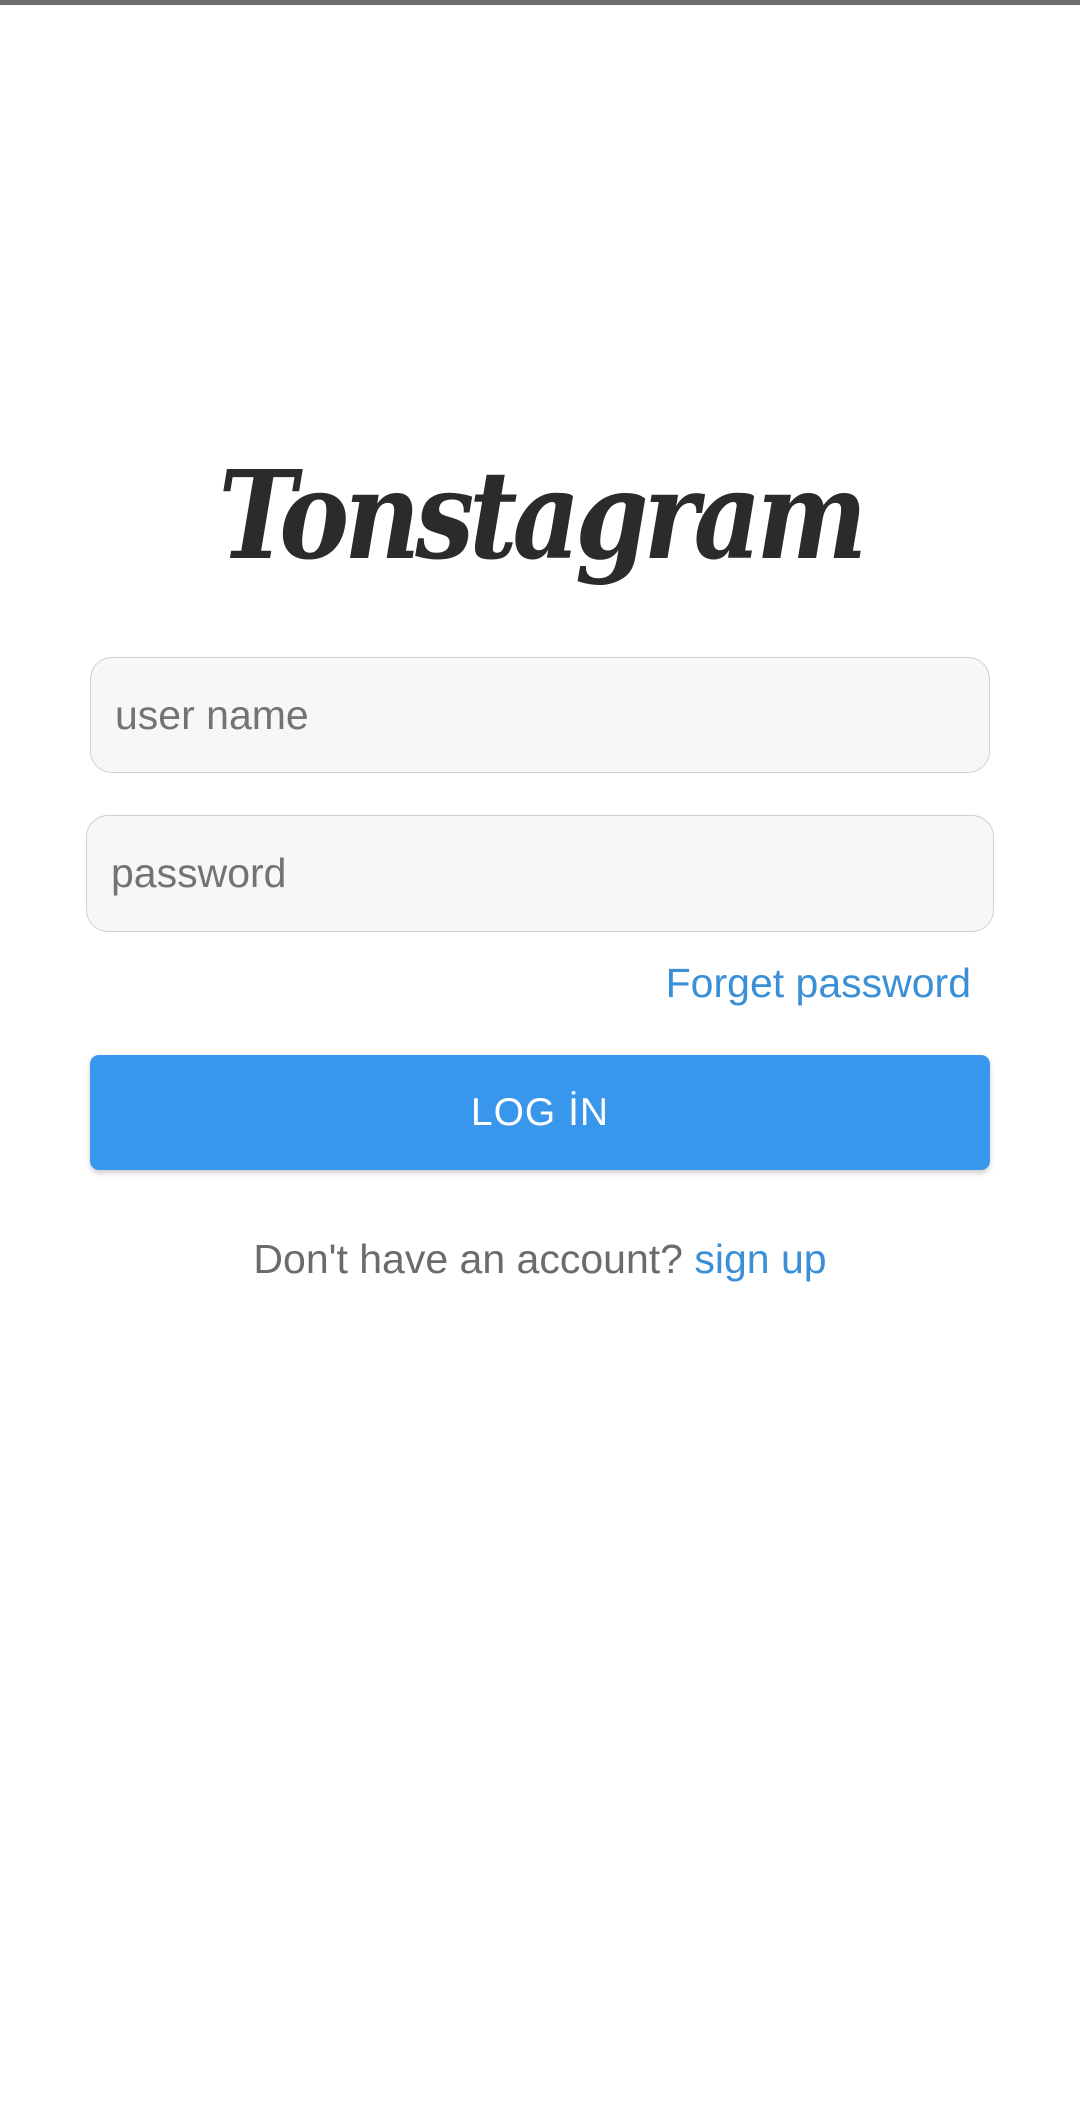  I want to click on signup-prompt: Don't have an account? sign up, so click(540, 1259).